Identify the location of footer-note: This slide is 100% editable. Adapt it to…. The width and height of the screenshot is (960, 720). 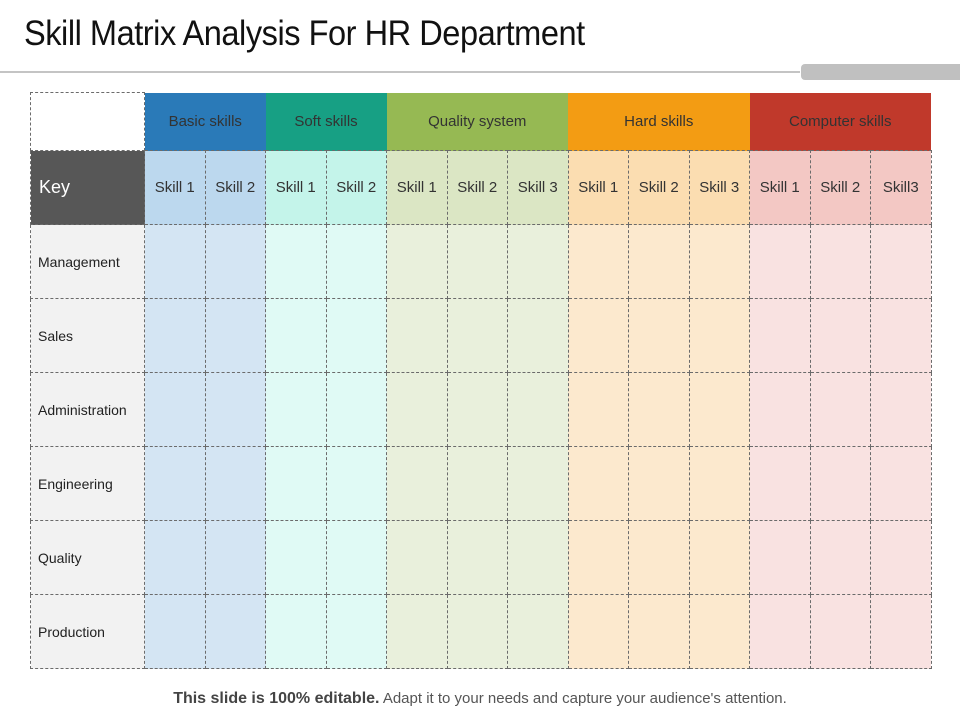
(480, 699).